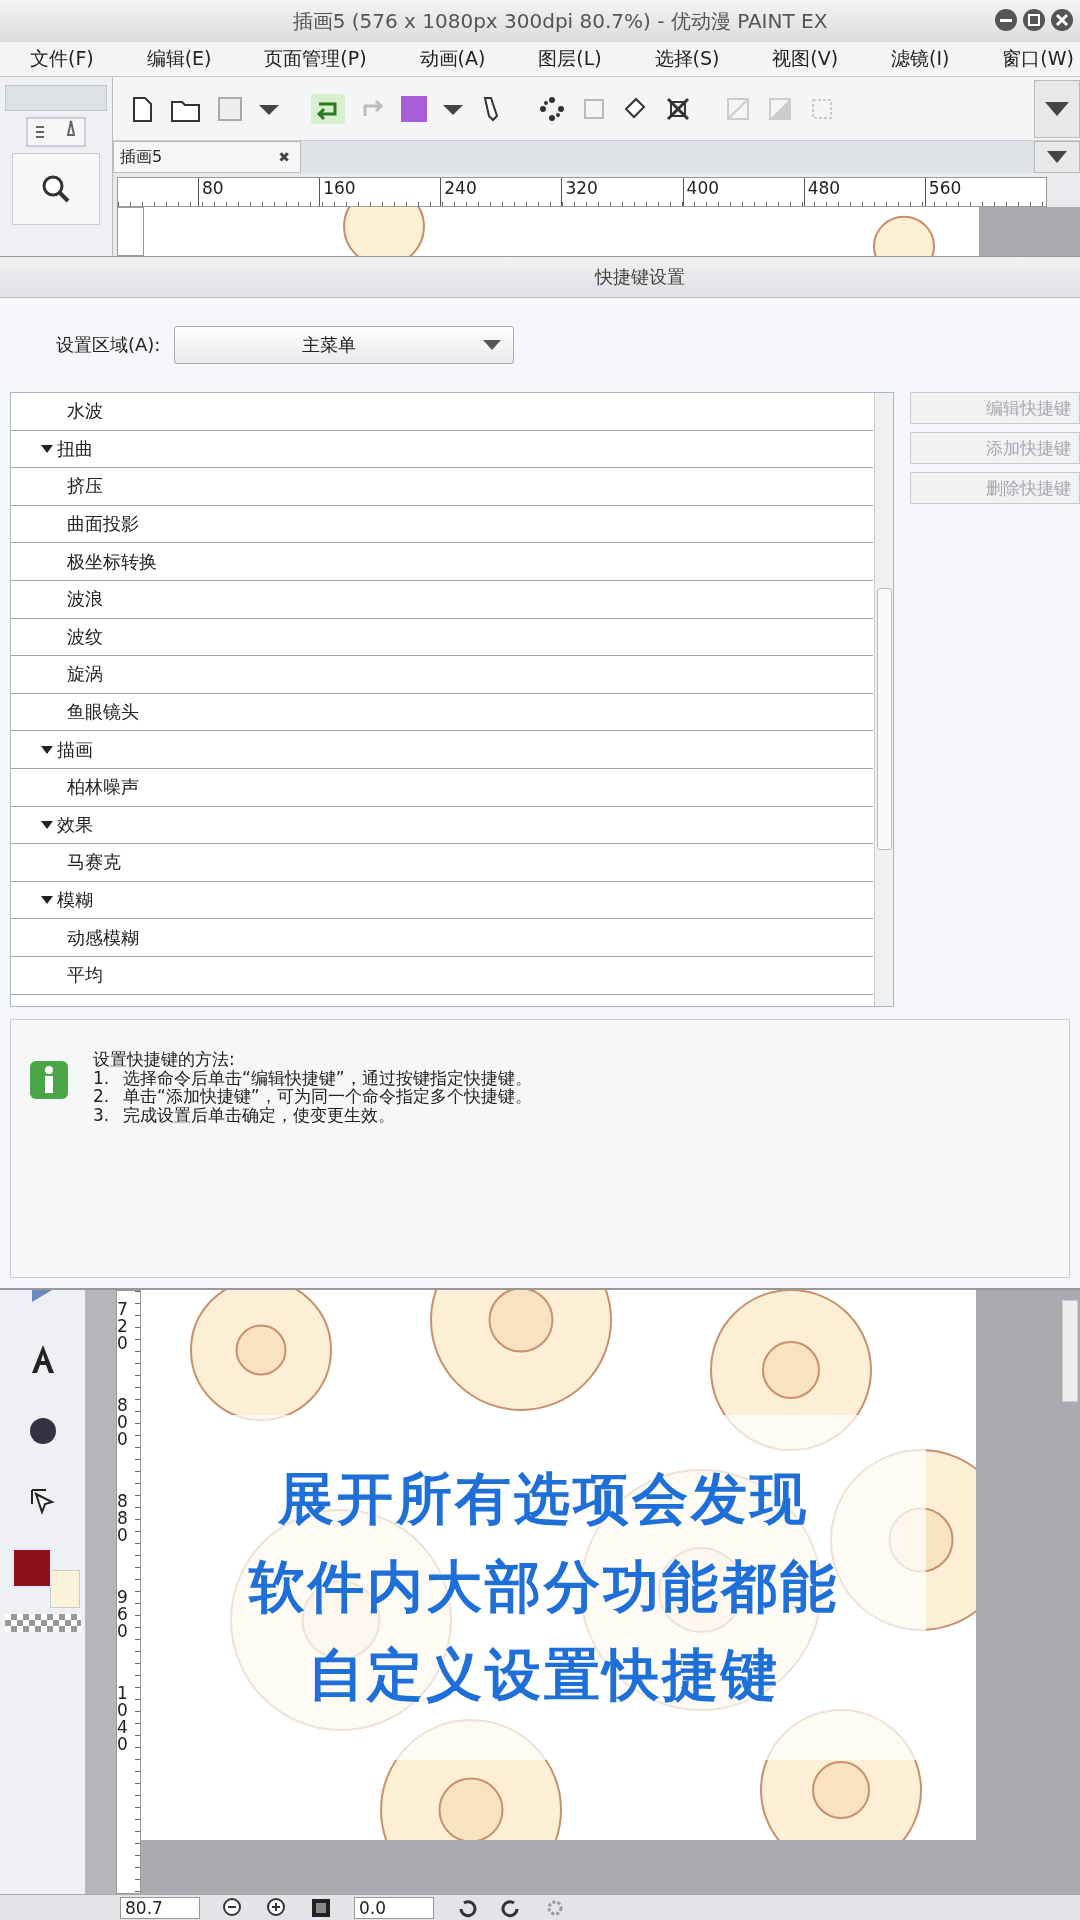 The height and width of the screenshot is (1920, 1080). I want to click on tree-group-item: 模糊, so click(442, 900).